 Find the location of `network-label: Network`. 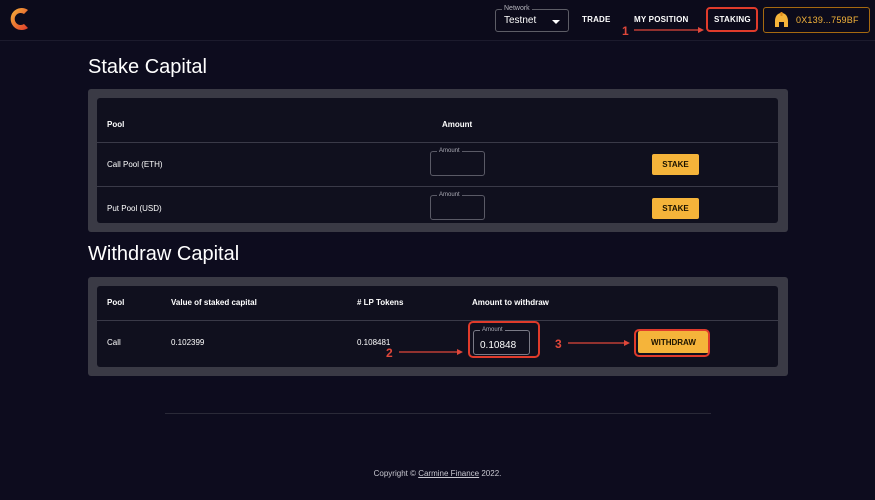

network-label: Network is located at coordinates (517, 9).